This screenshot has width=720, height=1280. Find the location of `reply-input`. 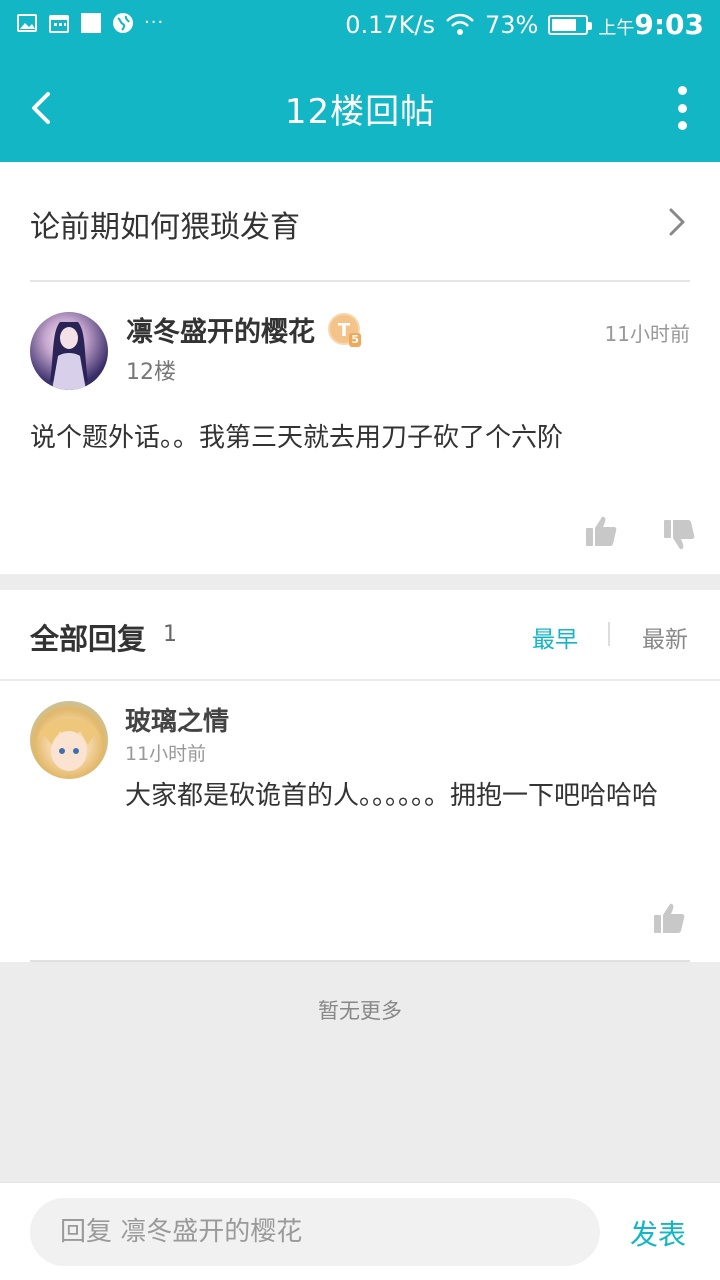

reply-input is located at coordinates (315, 1232).